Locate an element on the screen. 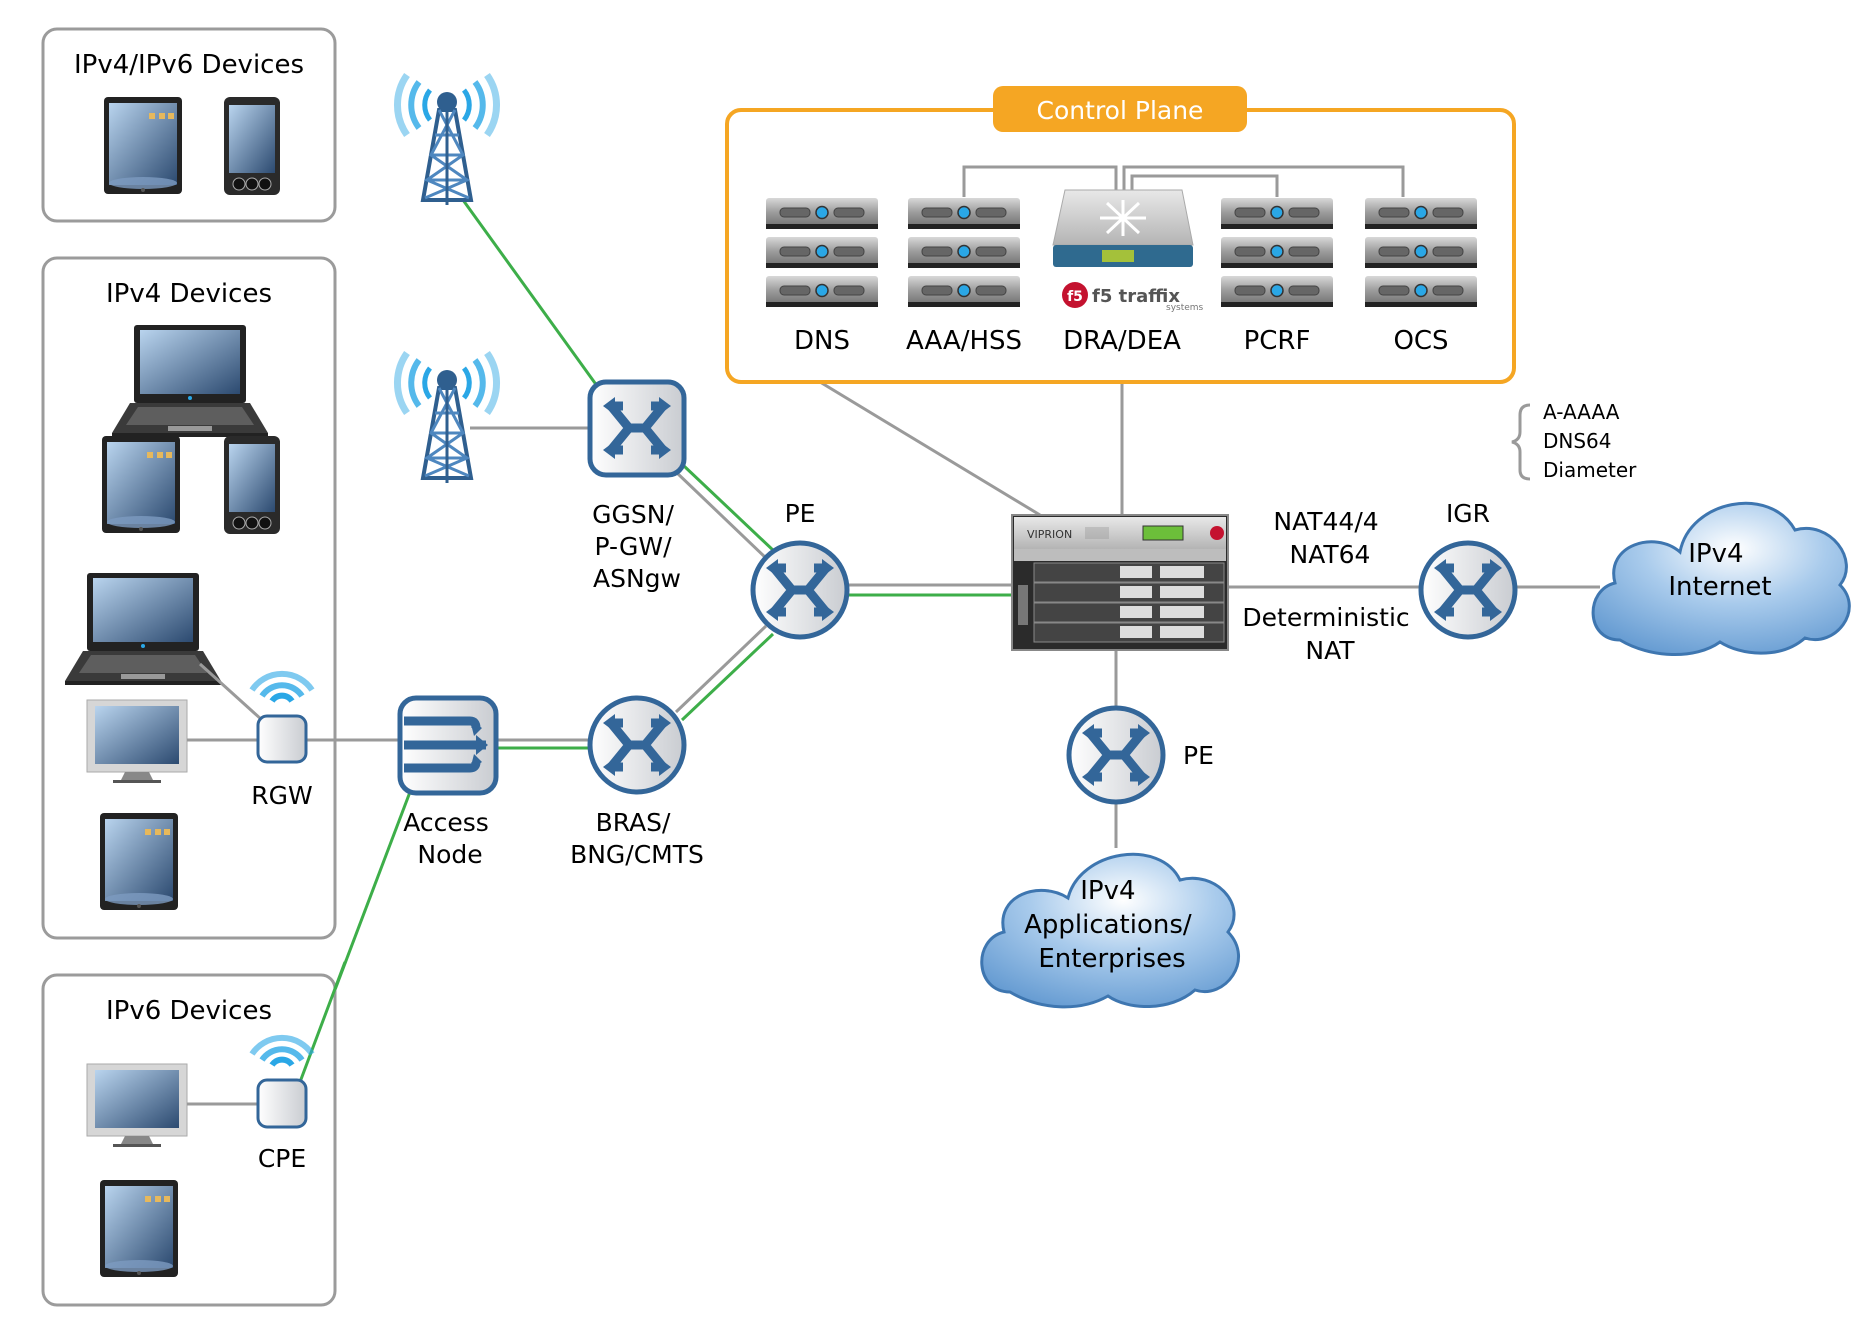 This screenshot has height=1332, width=1863. pe-bottom-label: PE is located at coordinates (1198, 755).